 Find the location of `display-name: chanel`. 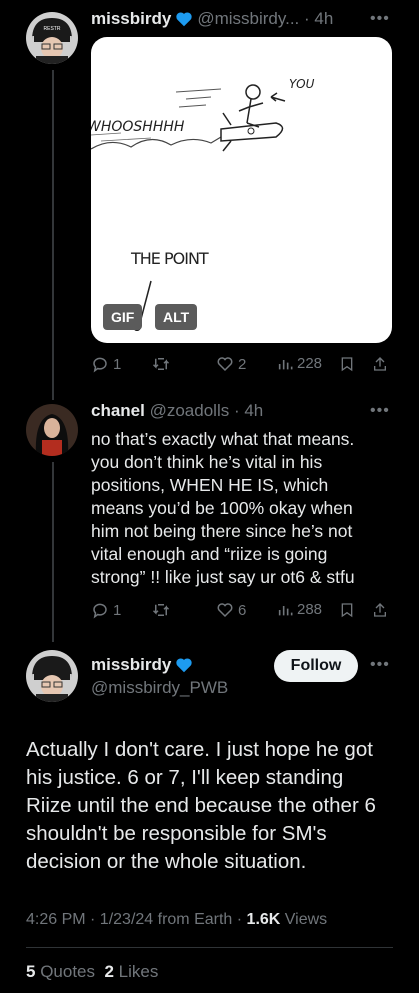

display-name: chanel is located at coordinates (118, 410).